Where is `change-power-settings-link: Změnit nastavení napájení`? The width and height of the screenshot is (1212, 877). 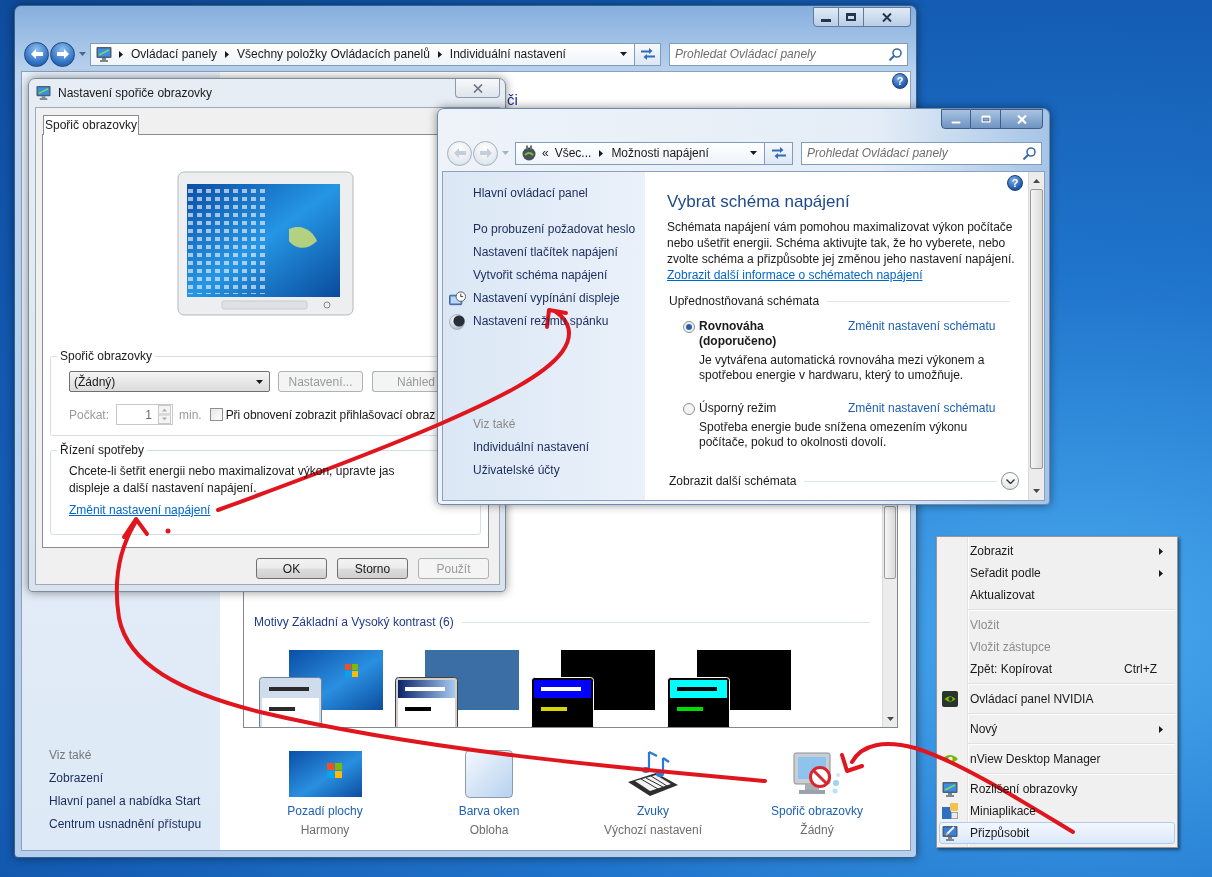
change-power-settings-link: Změnit nastavení napájení is located at coordinates (140, 510).